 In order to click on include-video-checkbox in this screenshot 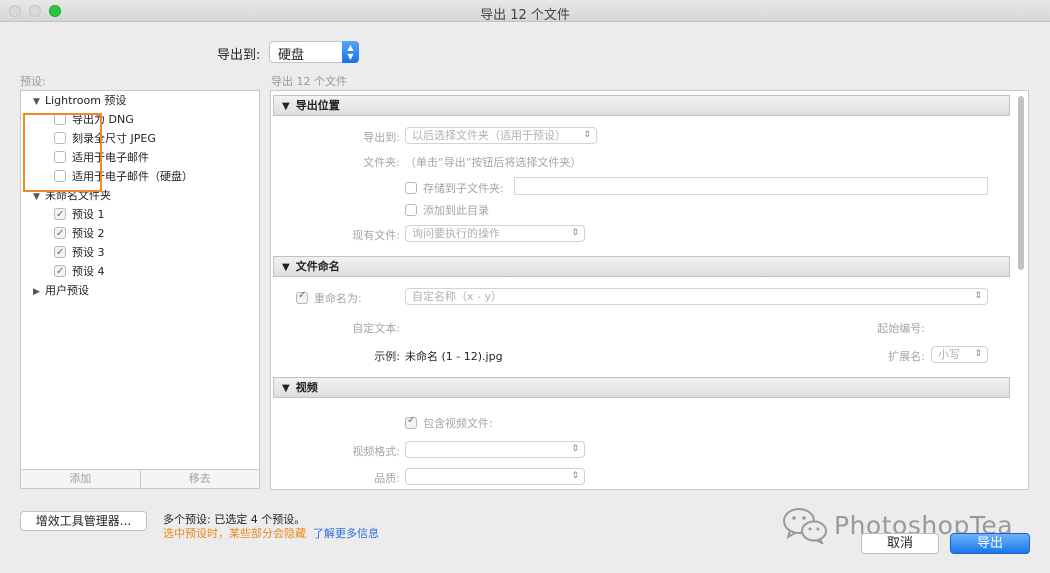, I will do `click(411, 422)`.